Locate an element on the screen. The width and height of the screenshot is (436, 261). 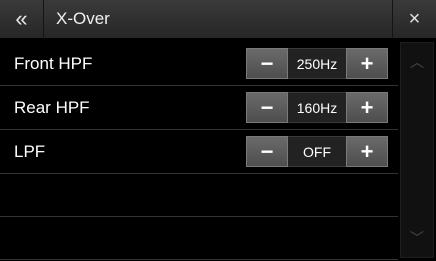
title-bar: « X-Over × is located at coordinates (218, 19).